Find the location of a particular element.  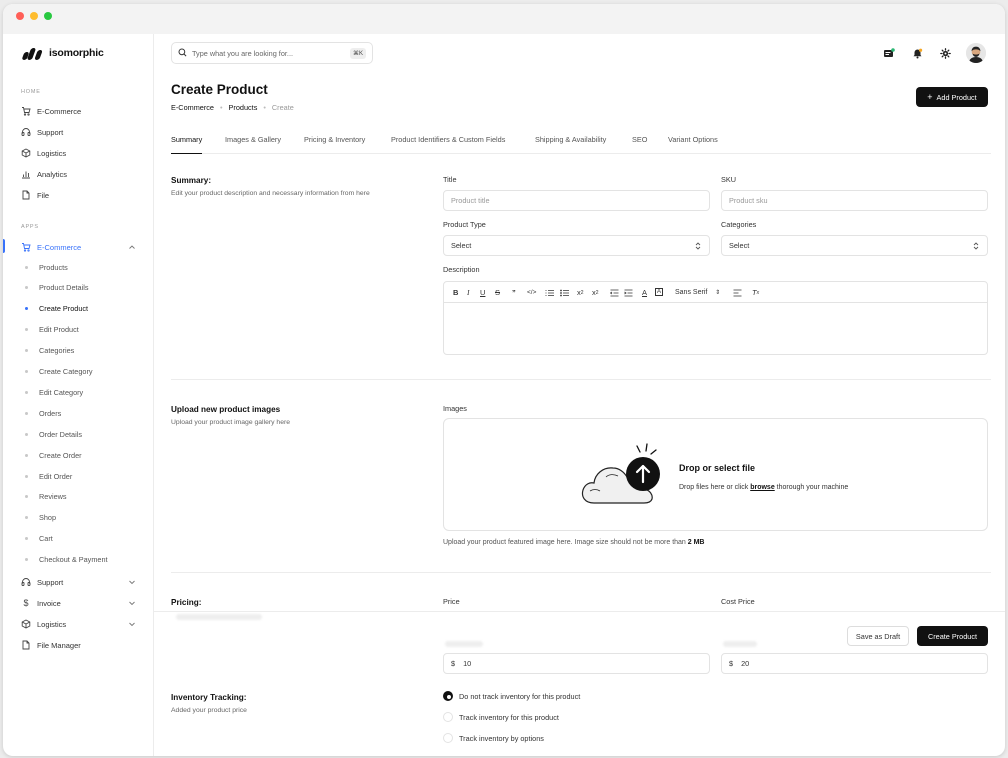

package-icon is located at coordinates (26, 153).